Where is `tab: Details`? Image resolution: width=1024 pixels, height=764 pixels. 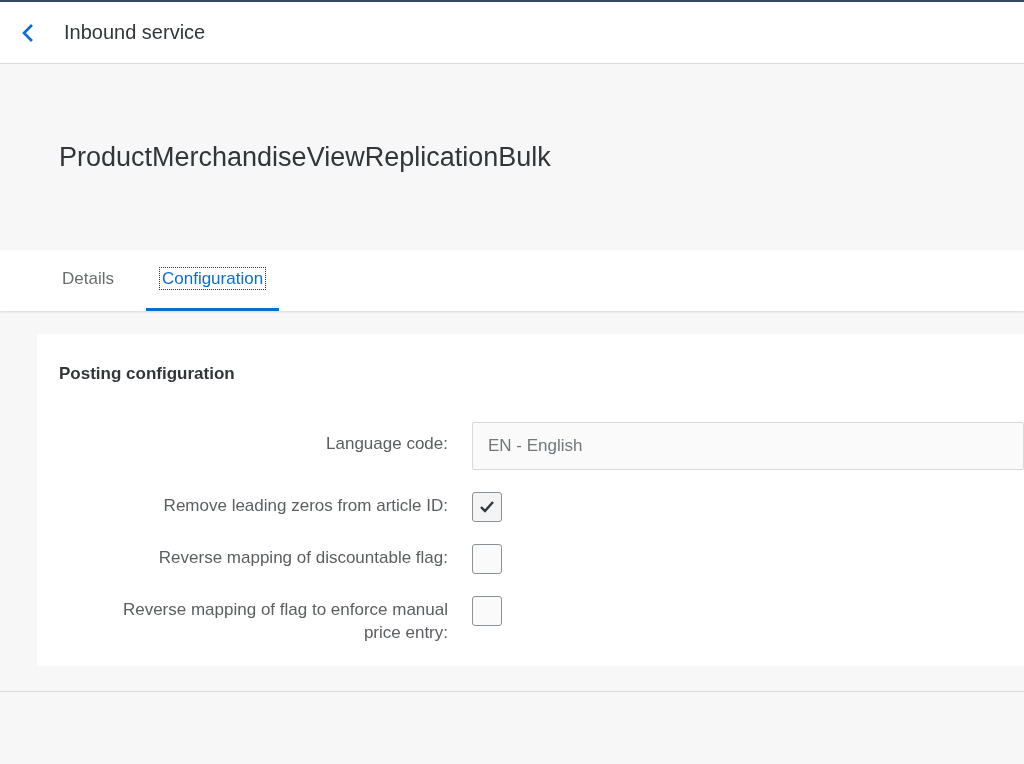
tab: Details is located at coordinates (88, 280).